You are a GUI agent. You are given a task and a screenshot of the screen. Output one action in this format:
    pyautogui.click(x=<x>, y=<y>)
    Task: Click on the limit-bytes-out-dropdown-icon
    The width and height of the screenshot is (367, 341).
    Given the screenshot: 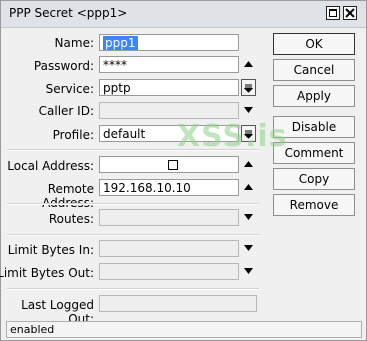 What is the action you would take?
    pyautogui.click(x=248, y=271)
    